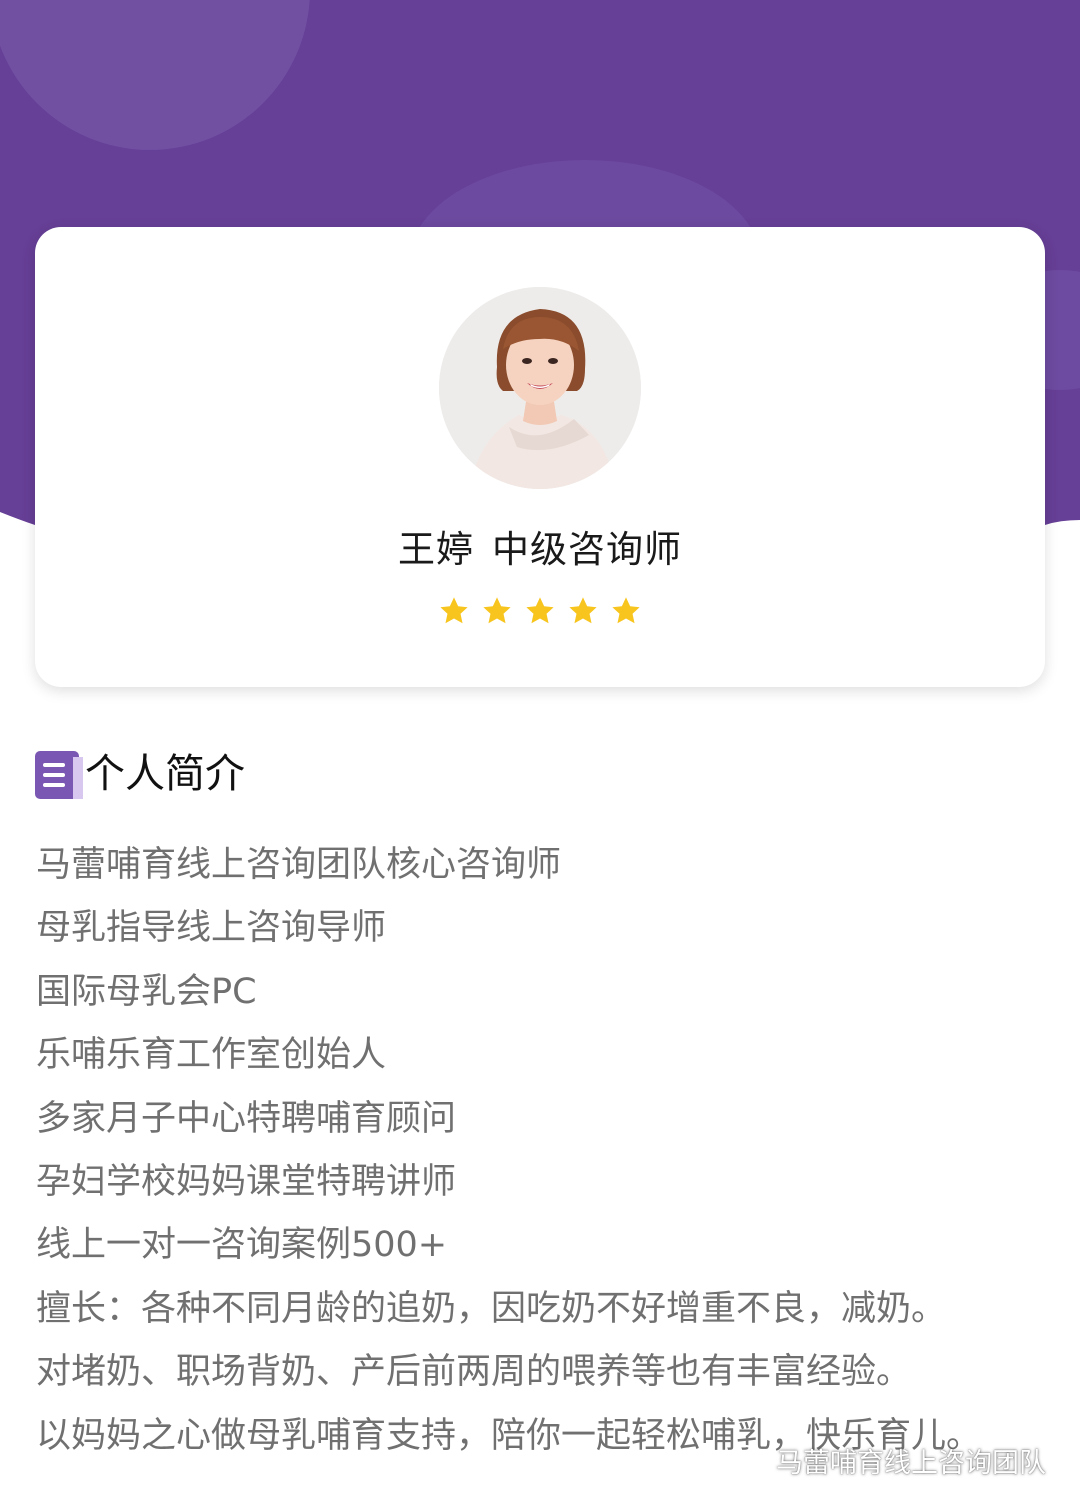 The image size is (1080, 1508). Describe the element at coordinates (436, 549) in the screenshot. I see `consultant-name: 王婷` at that location.